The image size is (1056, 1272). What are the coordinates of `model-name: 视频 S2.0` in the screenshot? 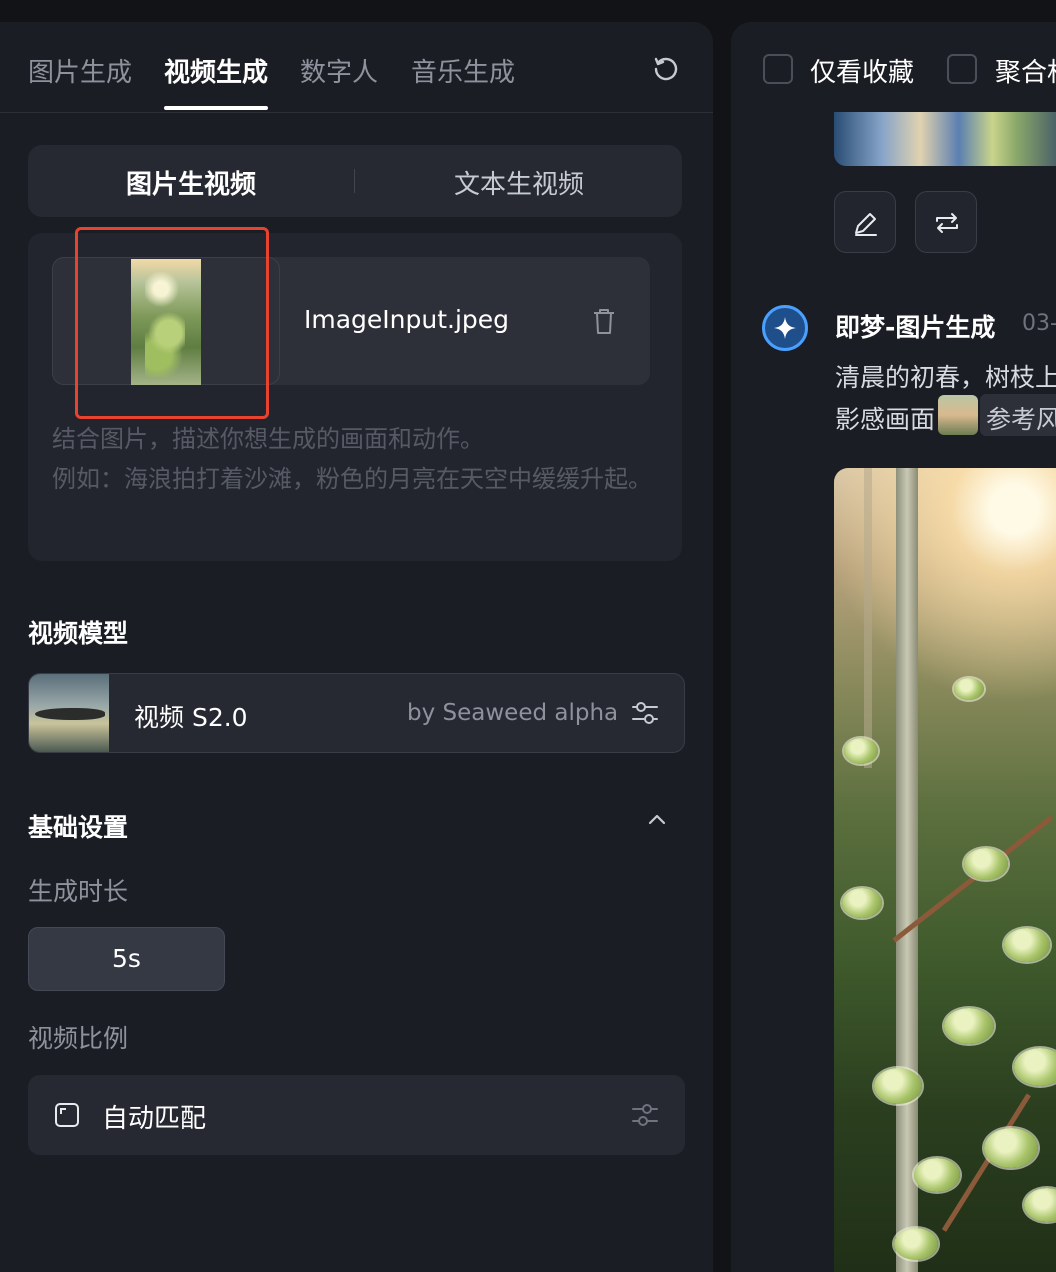 It's located at (191, 717).